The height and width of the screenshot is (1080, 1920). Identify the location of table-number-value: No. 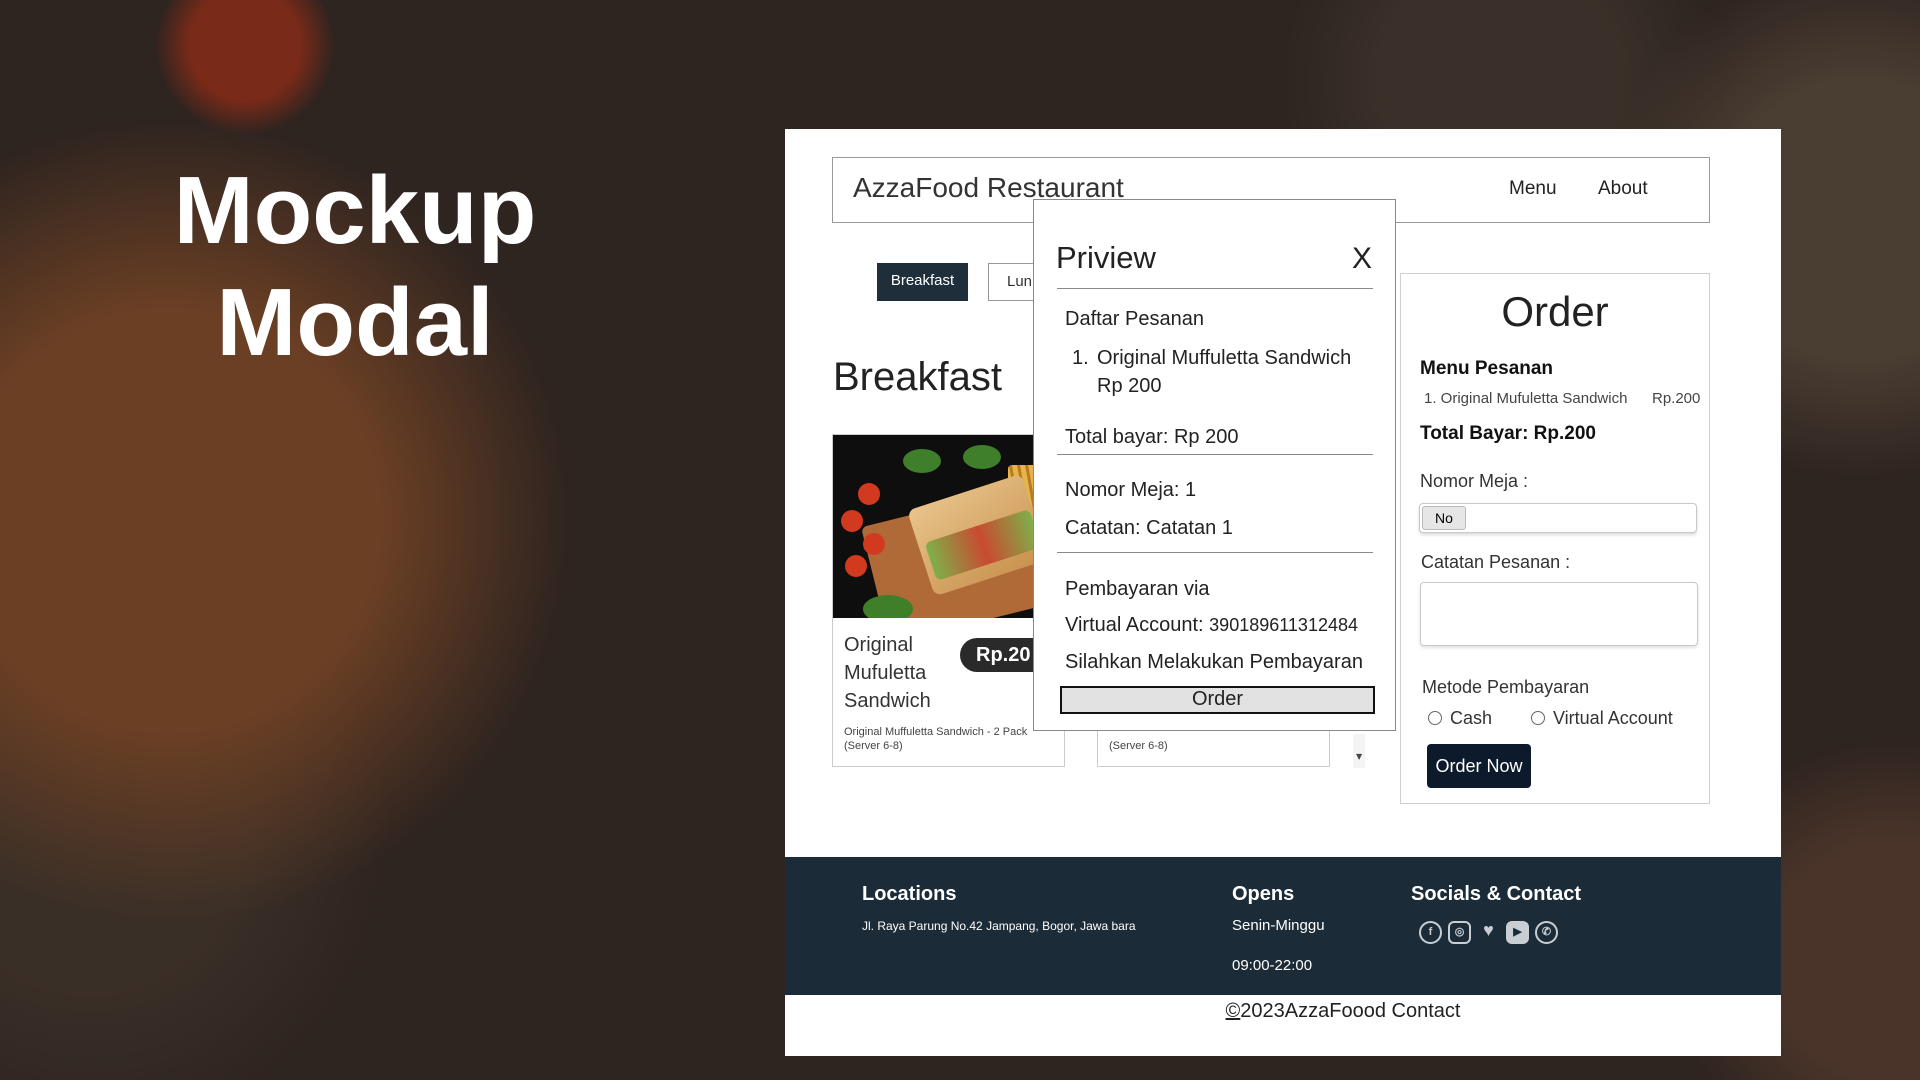
(1444, 518).